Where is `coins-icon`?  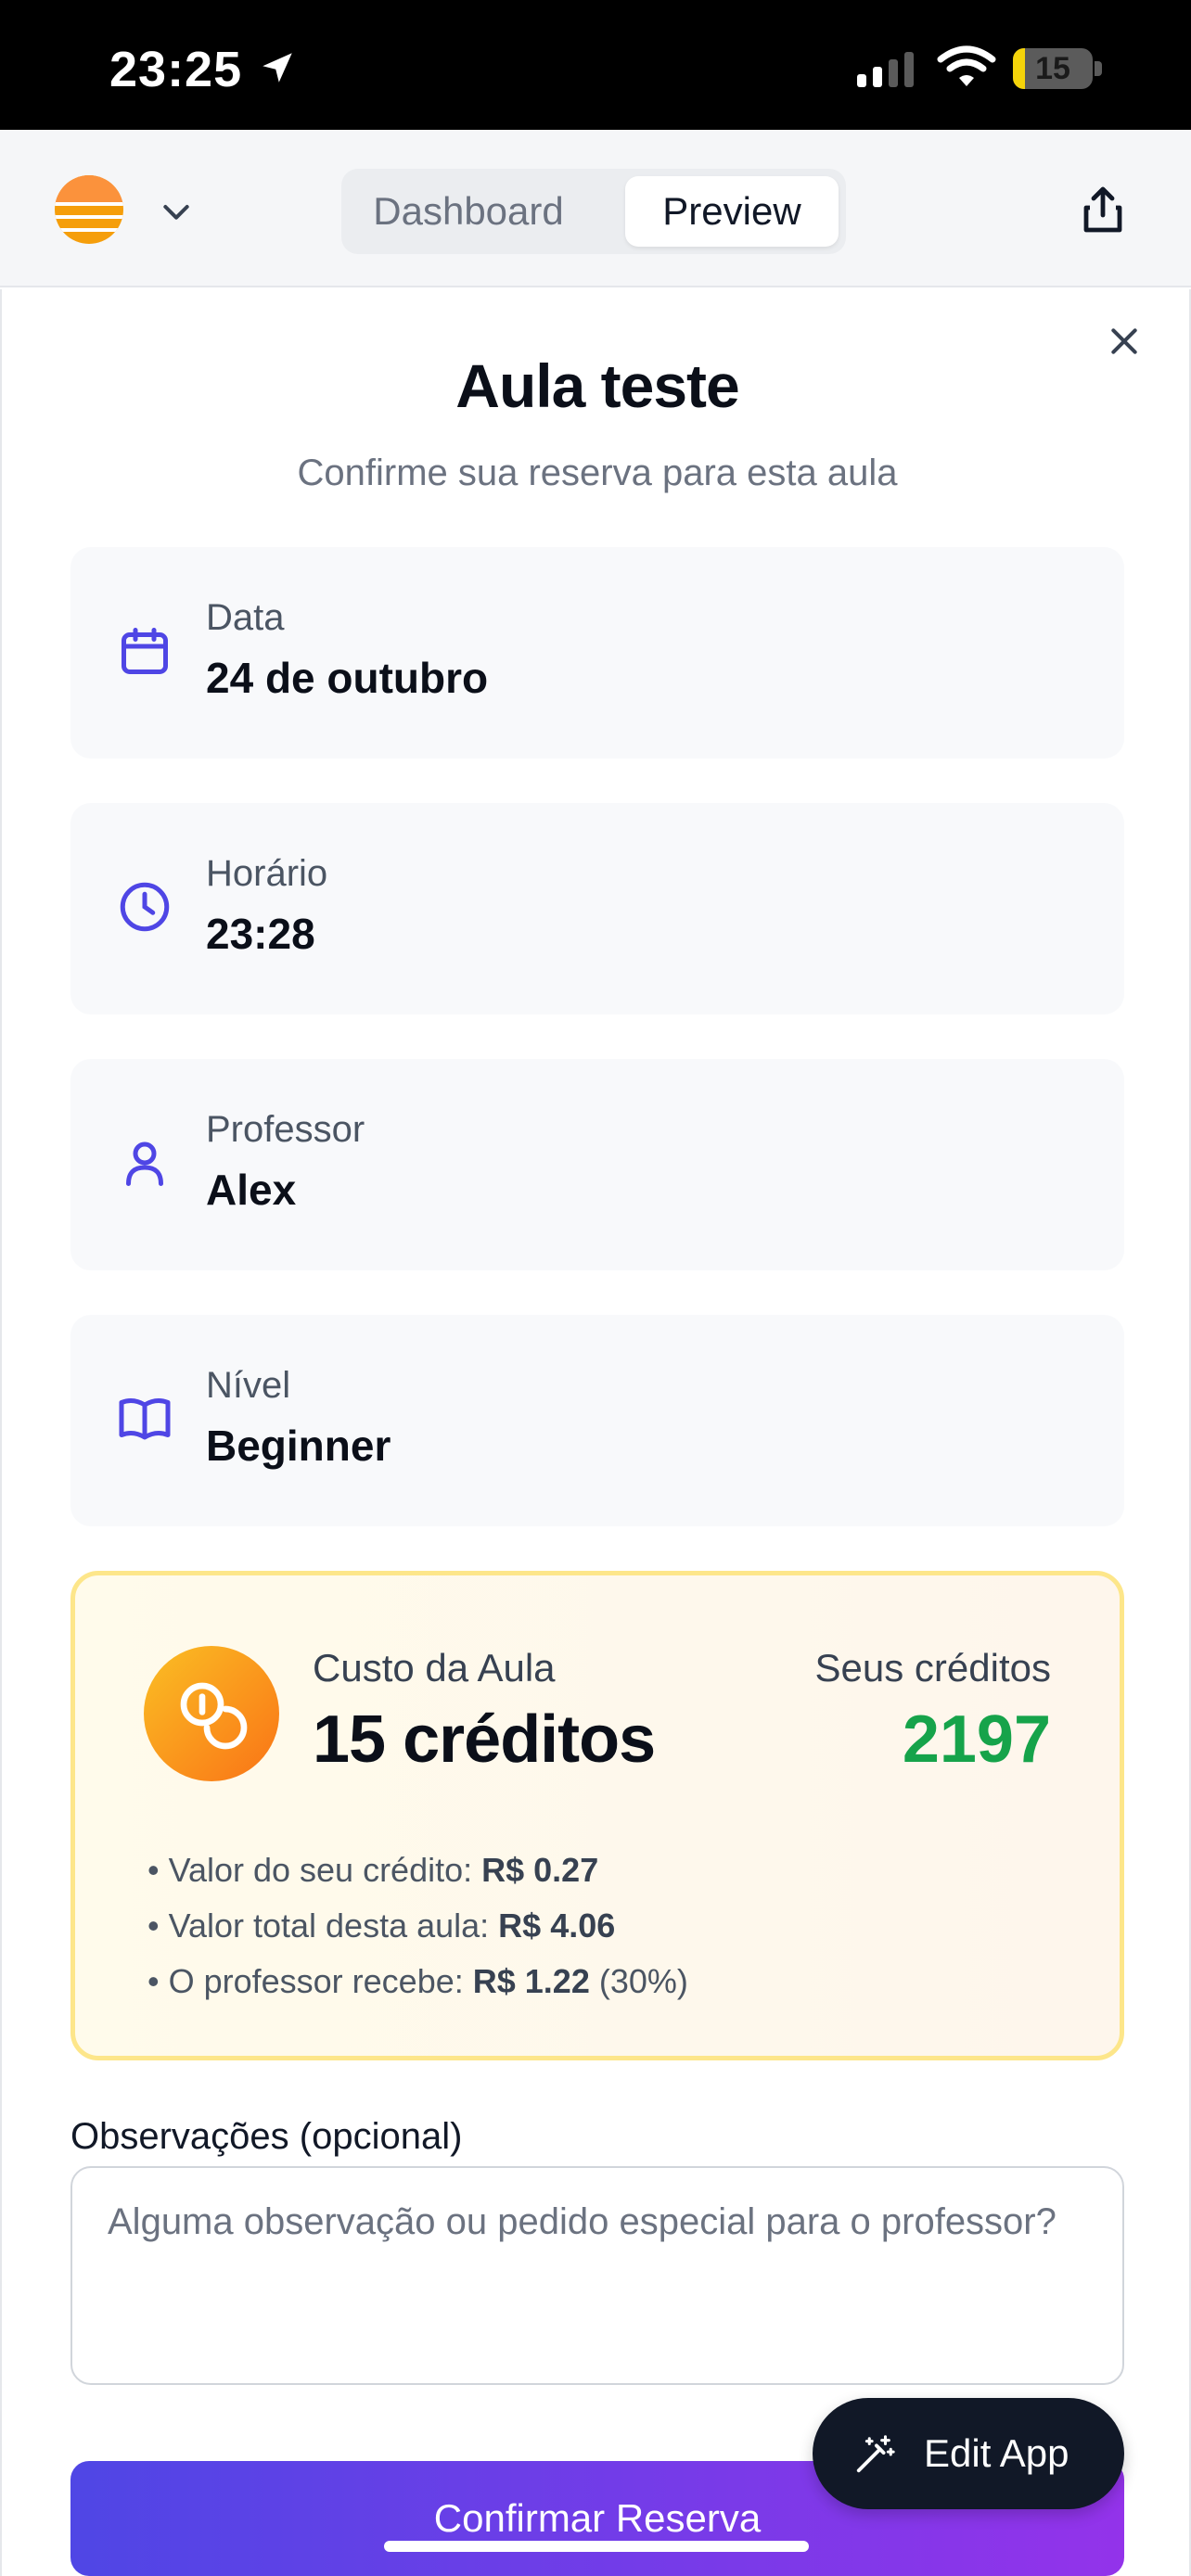 coins-icon is located at coordinates (211, 1713).